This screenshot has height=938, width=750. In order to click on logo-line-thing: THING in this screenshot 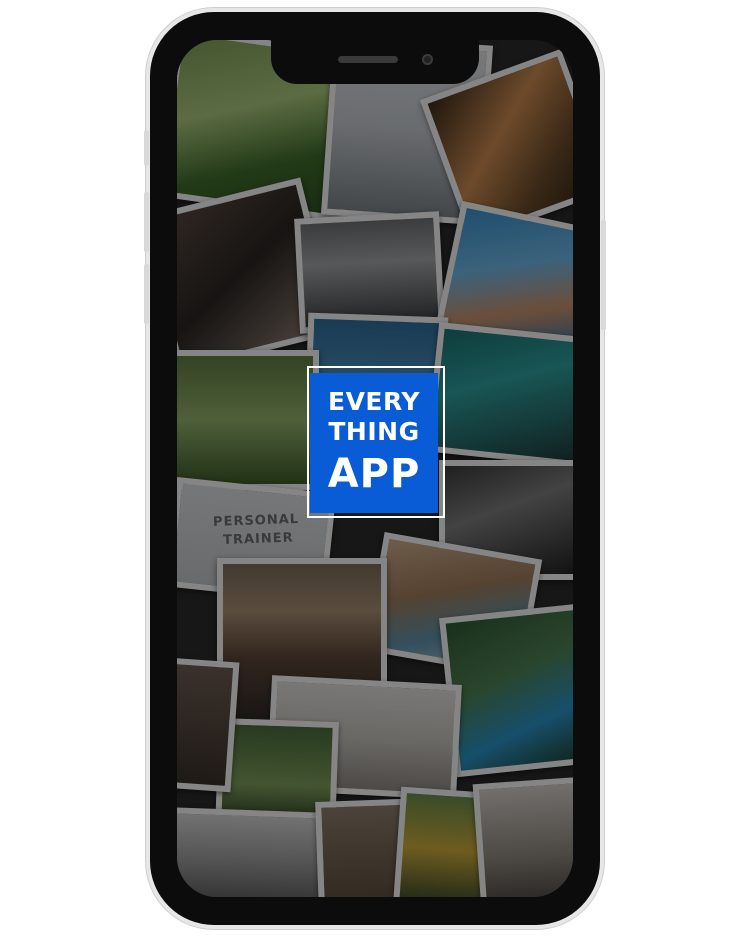, I will do `click(374, 431)`.